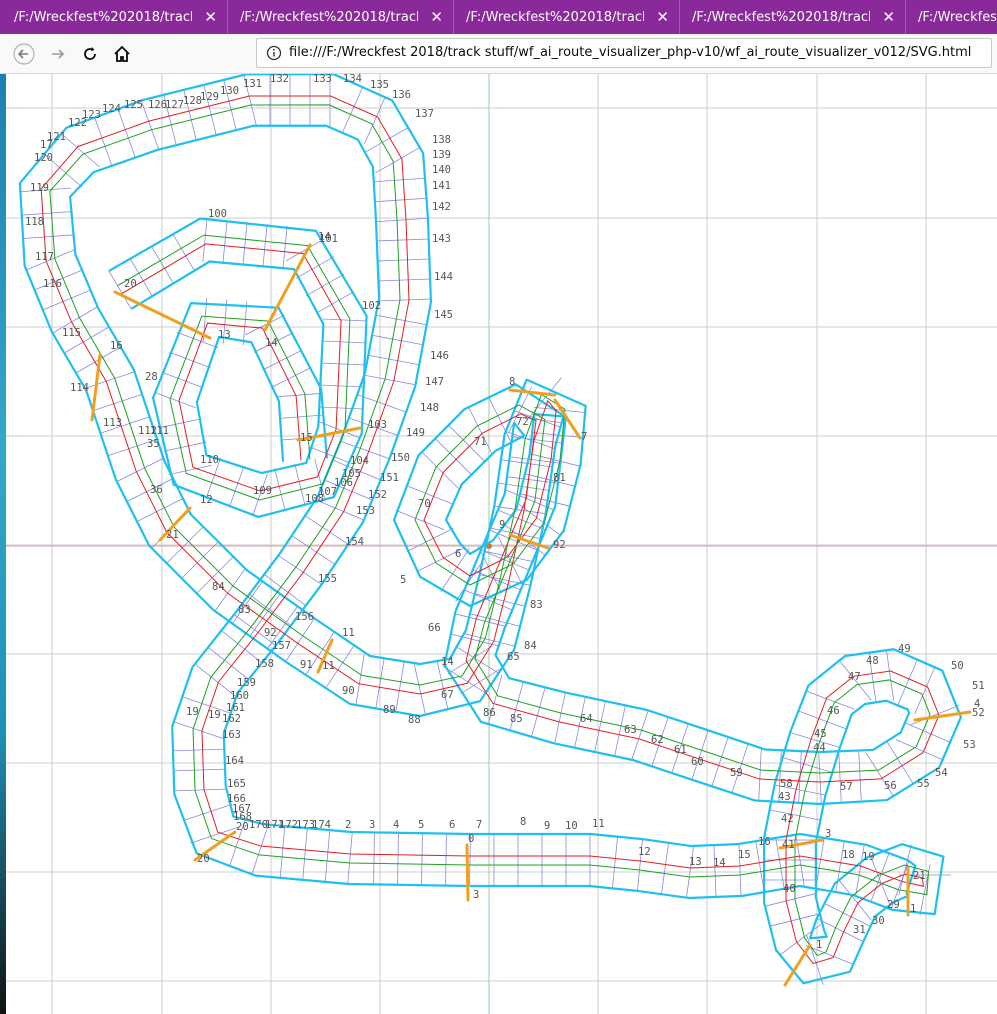 The width and height of the screenshot is (997, 1014). I want to click on node-label: 21, so click(172, 535).